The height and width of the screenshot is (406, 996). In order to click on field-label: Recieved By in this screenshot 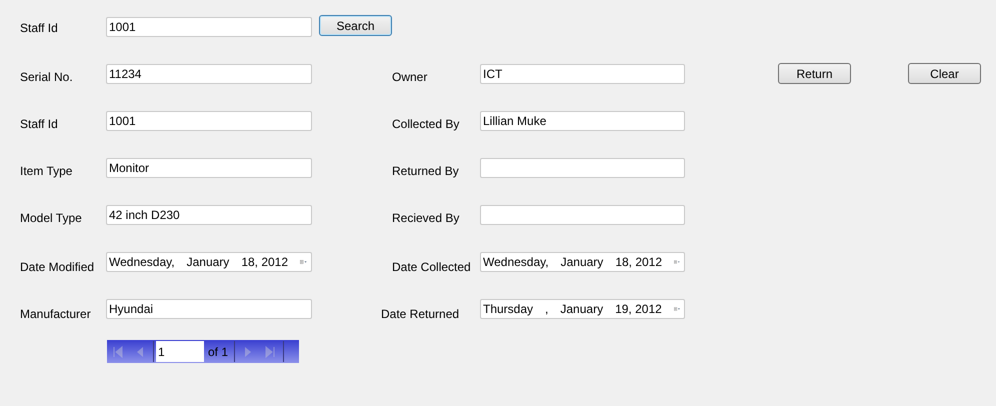, I will do `click(426, 217)`.